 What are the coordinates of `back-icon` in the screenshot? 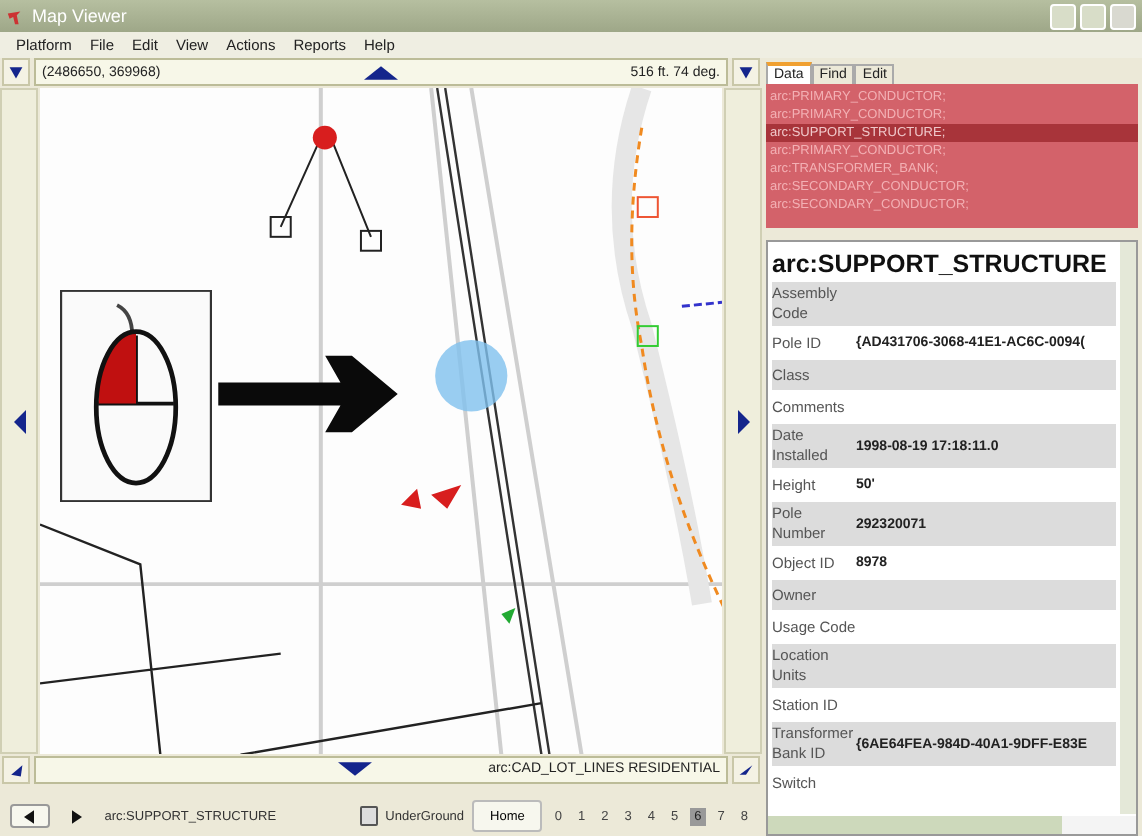 It's located at (29, 816).